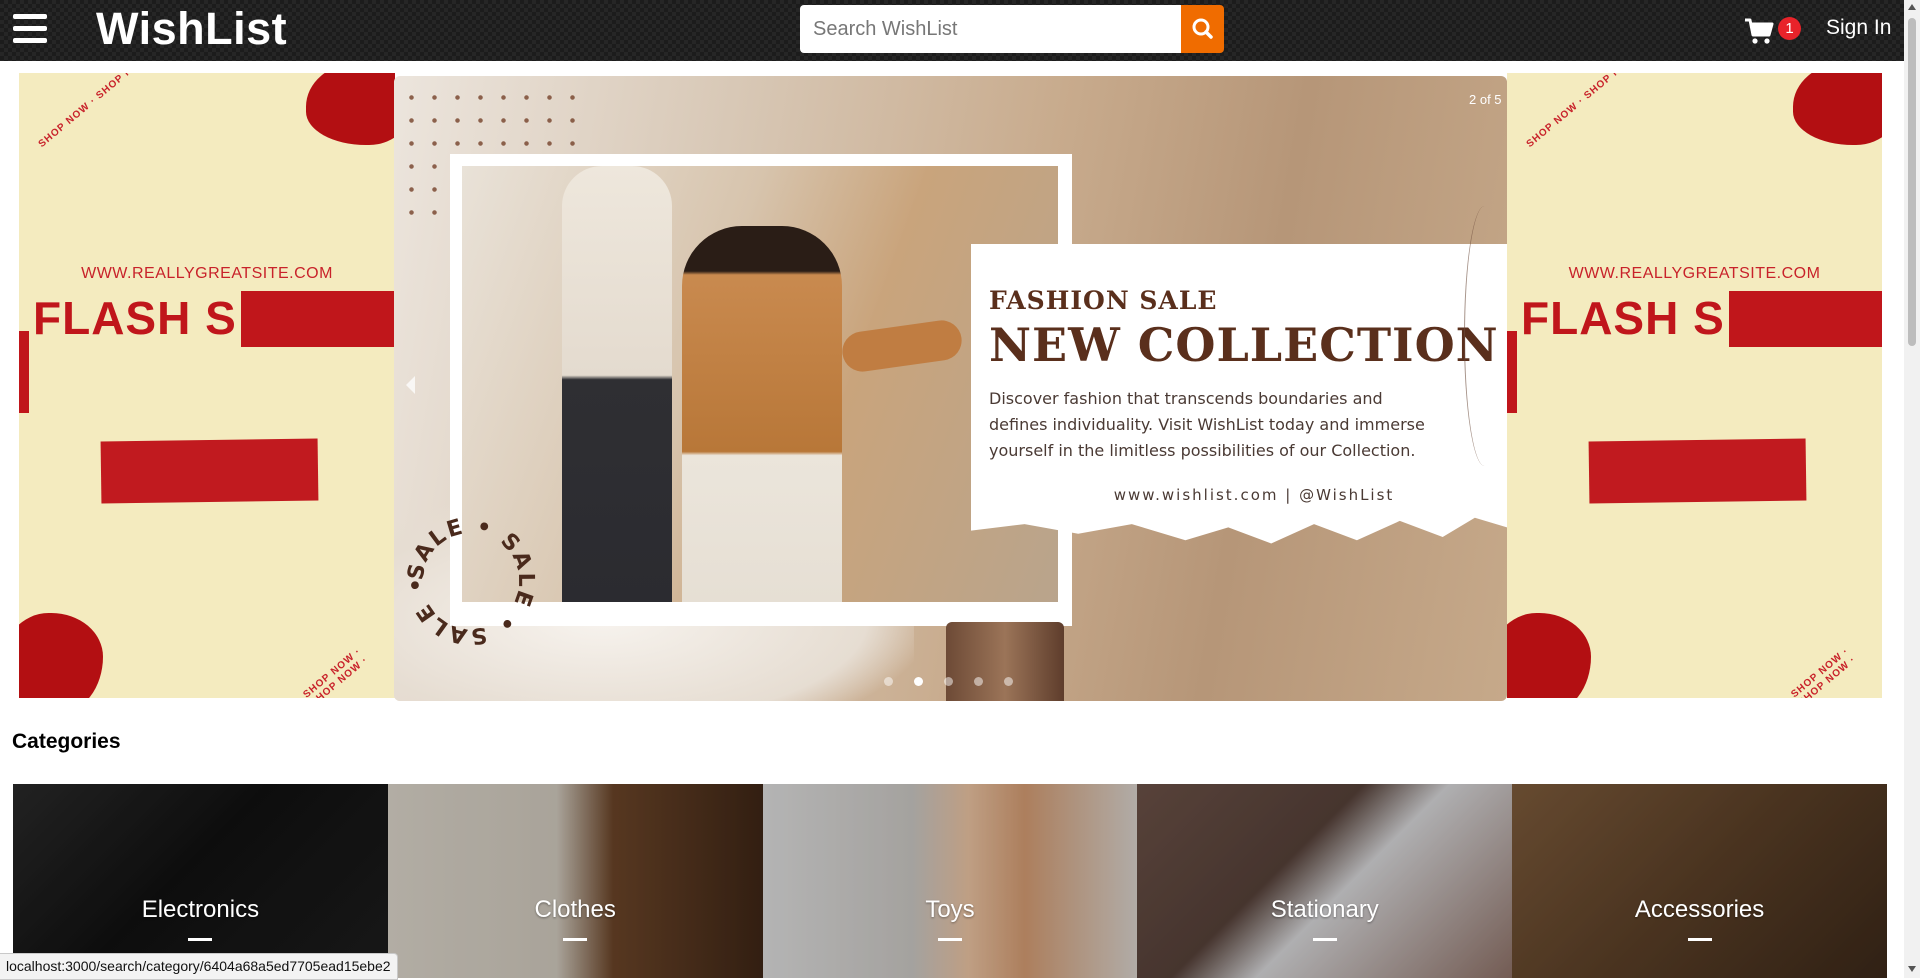 Image resolution: width=1920 pixels, height=980 pixels. I want to click on svg-text: SALE • SALE • SALE •, so click(471, 581).